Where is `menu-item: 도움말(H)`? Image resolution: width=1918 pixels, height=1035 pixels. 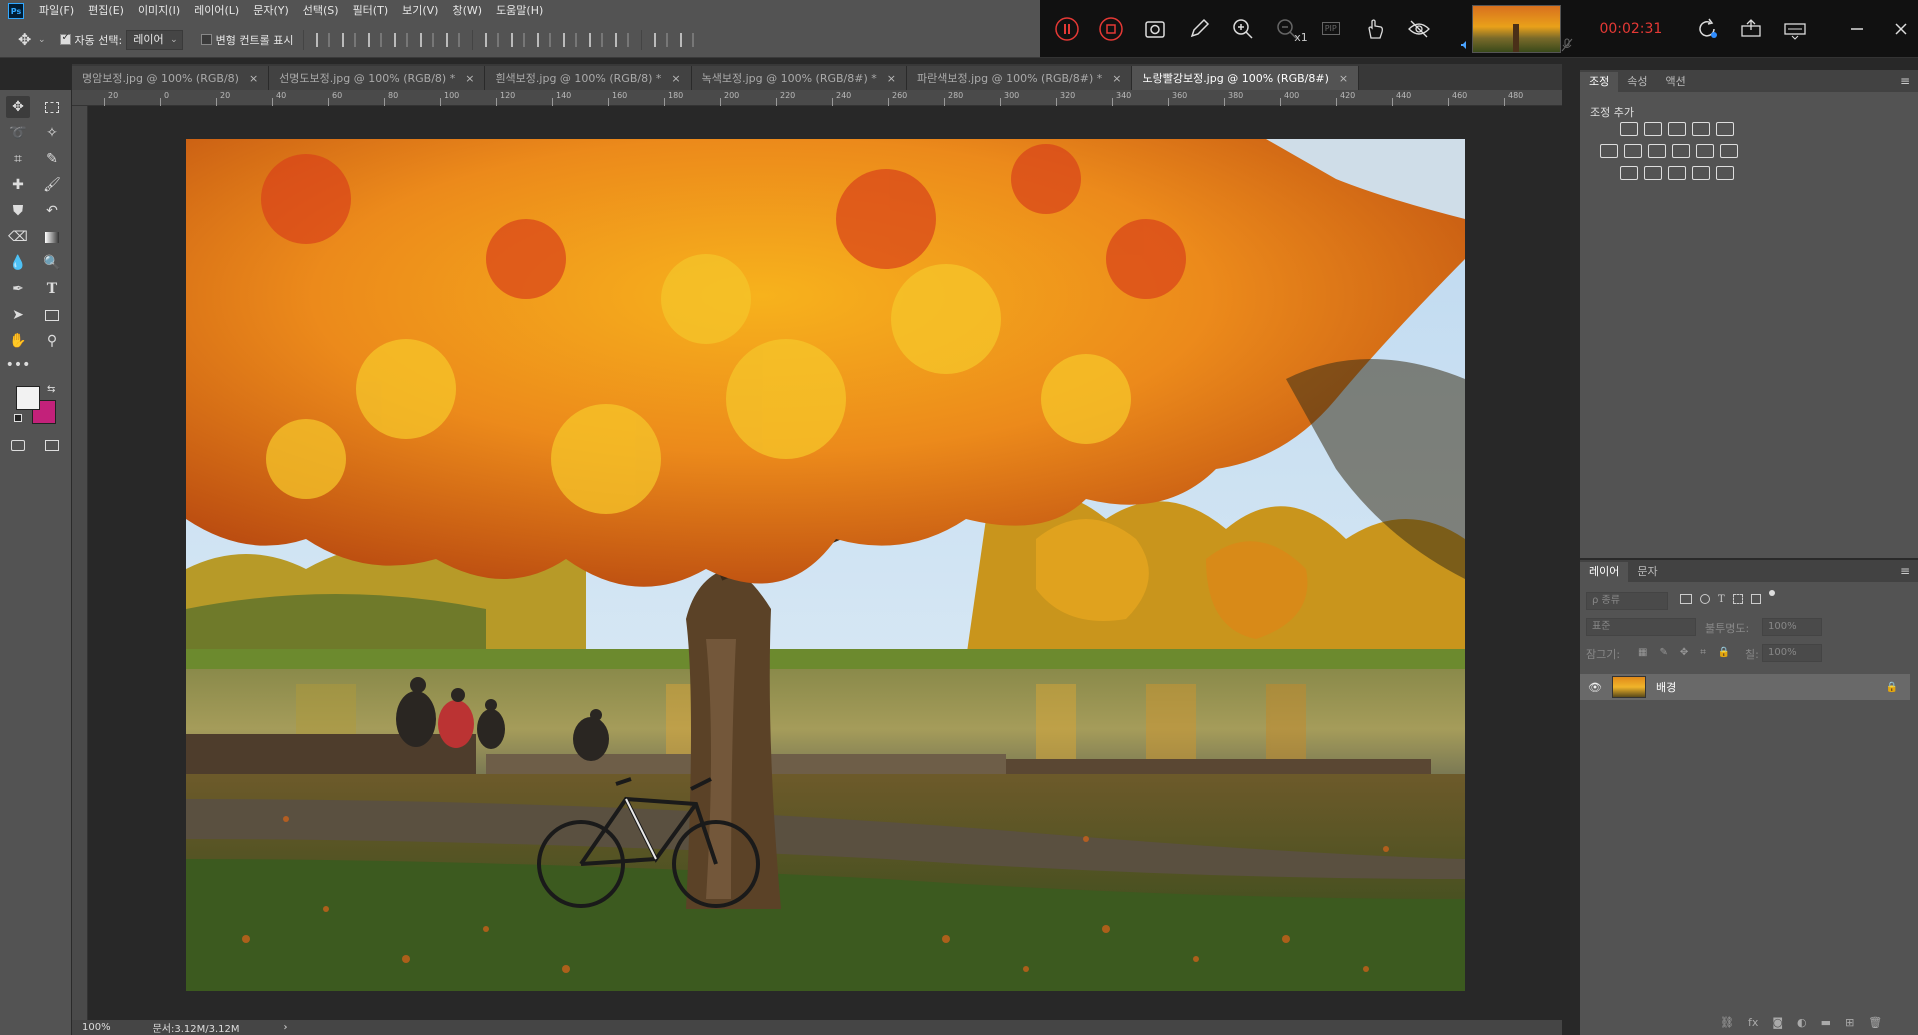 menu-item: 도움말(H) is located at coordinates (519, 11).